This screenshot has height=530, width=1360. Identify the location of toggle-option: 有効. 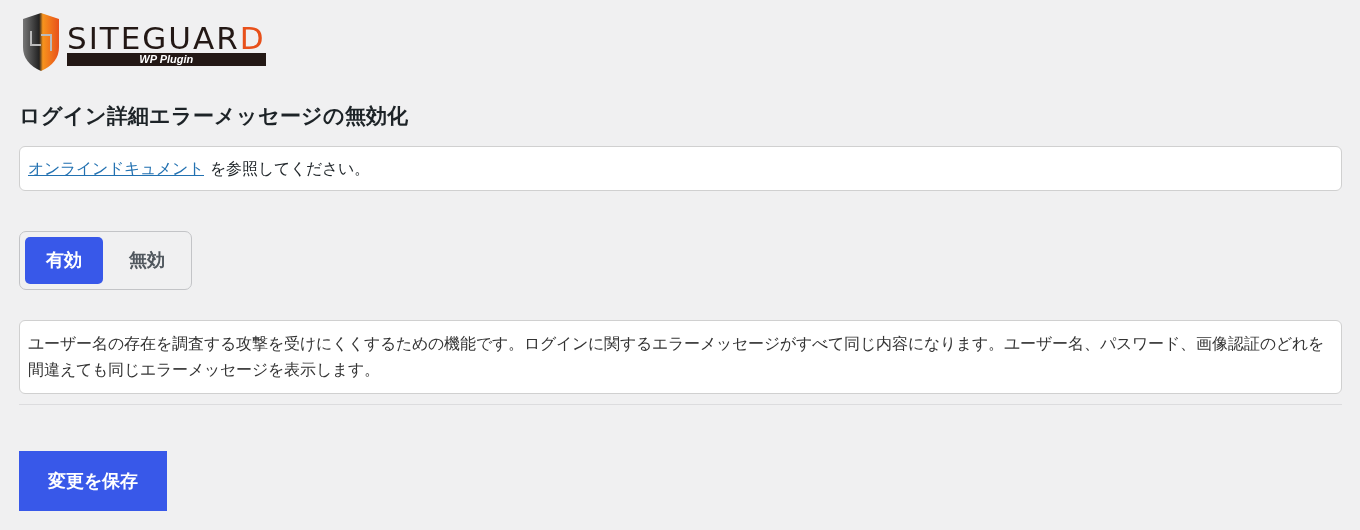
(64, 260).